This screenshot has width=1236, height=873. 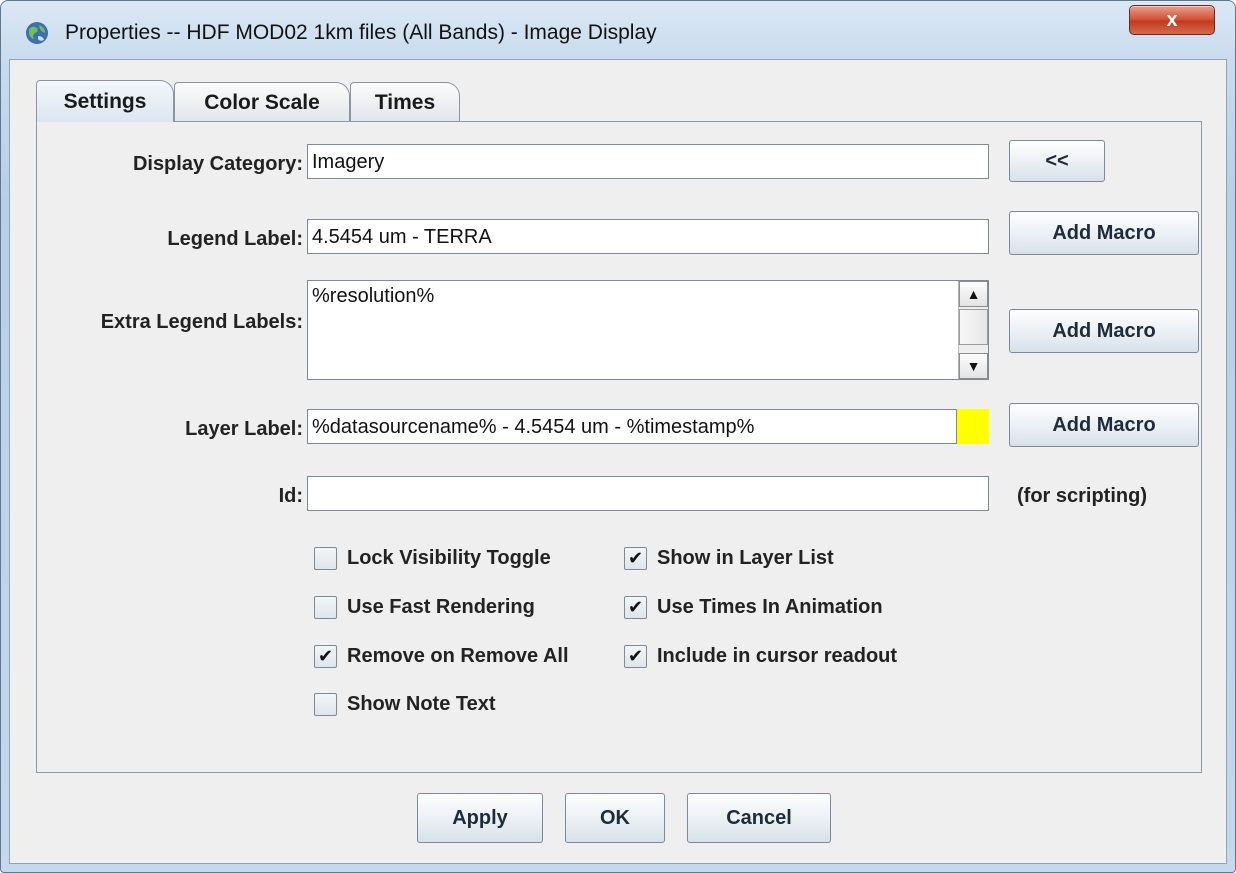 I want to click on id-hint: (for scripting), so click(x=1082, y=496).